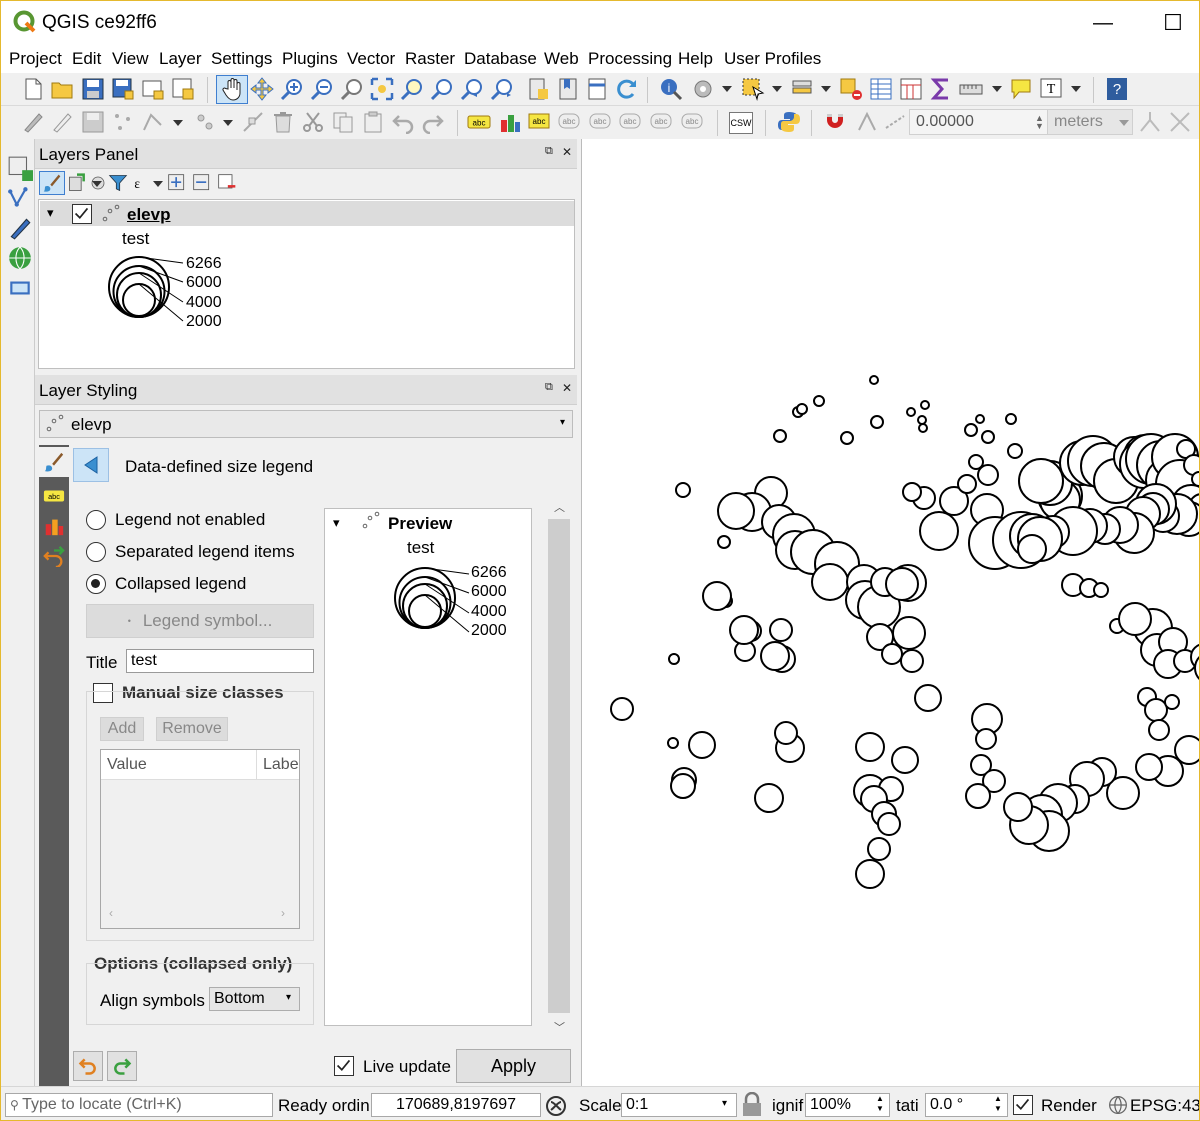  I want to click on show-hide-labels-icon: abc, so click(601, 122).